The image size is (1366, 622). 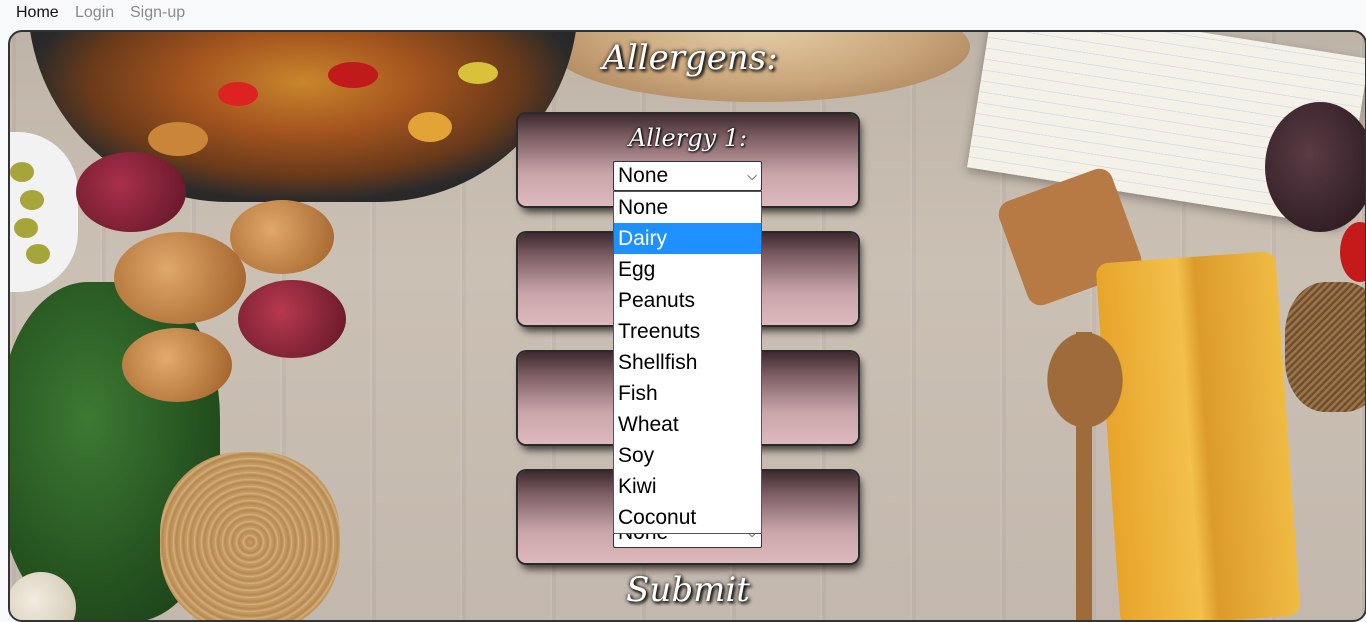 What do you see at coordinates (687, 207) in the screenshot?
I see `dropdown-option: None` at bounding box center [687, 207].